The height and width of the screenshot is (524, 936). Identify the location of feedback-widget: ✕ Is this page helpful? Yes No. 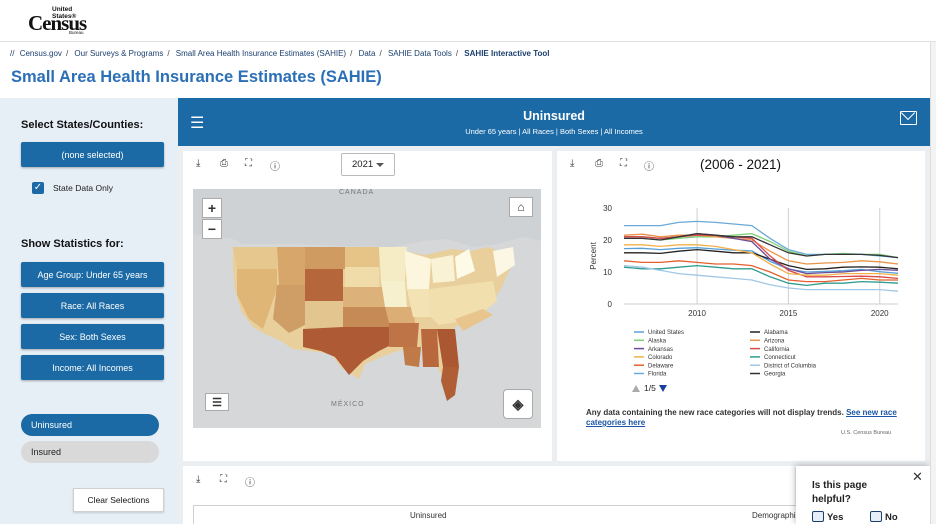
(863, 495).